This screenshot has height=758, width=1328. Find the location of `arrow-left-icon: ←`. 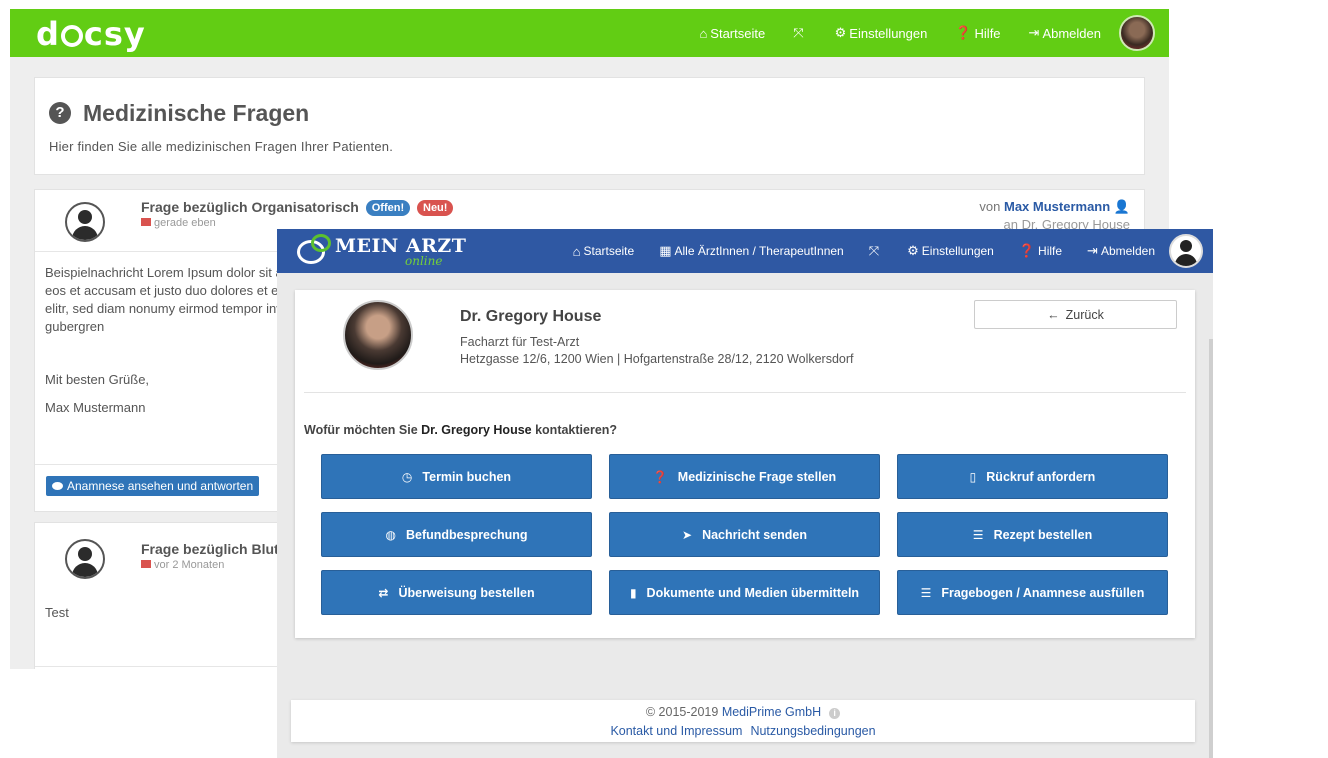

arrow-left-icon: ← is located at coordinates (1053, 314).